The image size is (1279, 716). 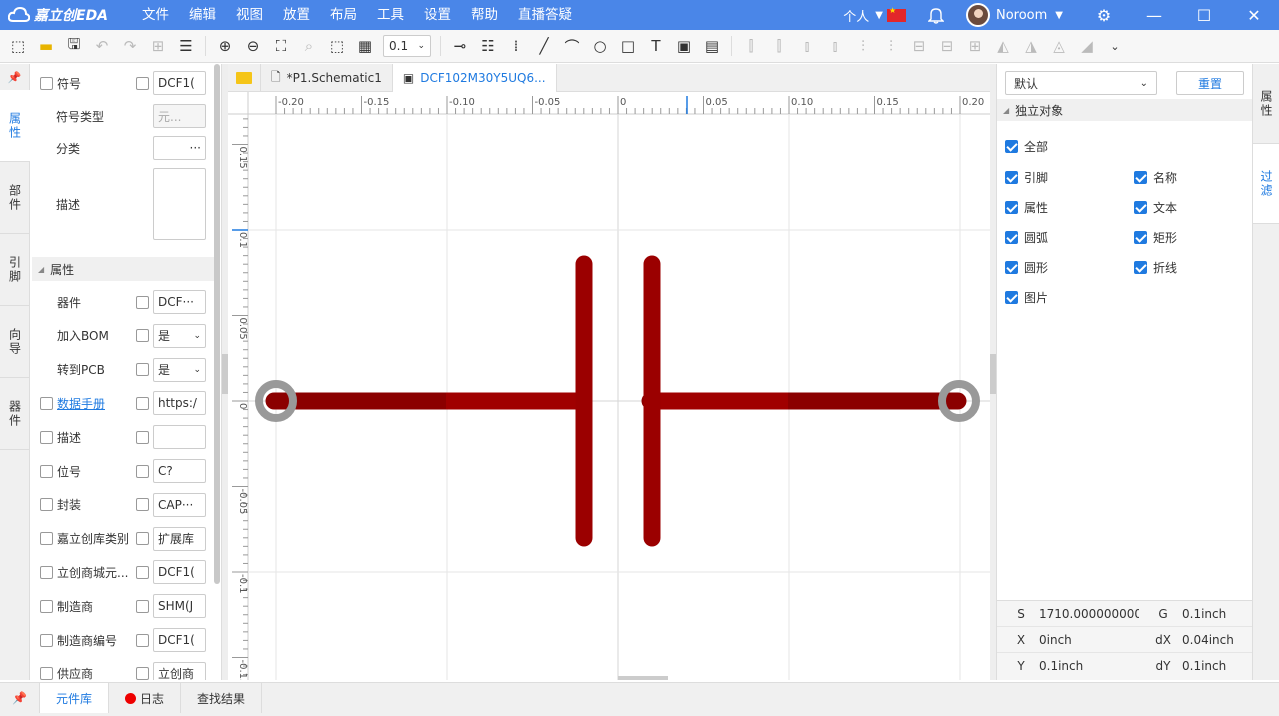 I want to click on attributes-section-header: ◢ 属性, so click(x=124, y=269).